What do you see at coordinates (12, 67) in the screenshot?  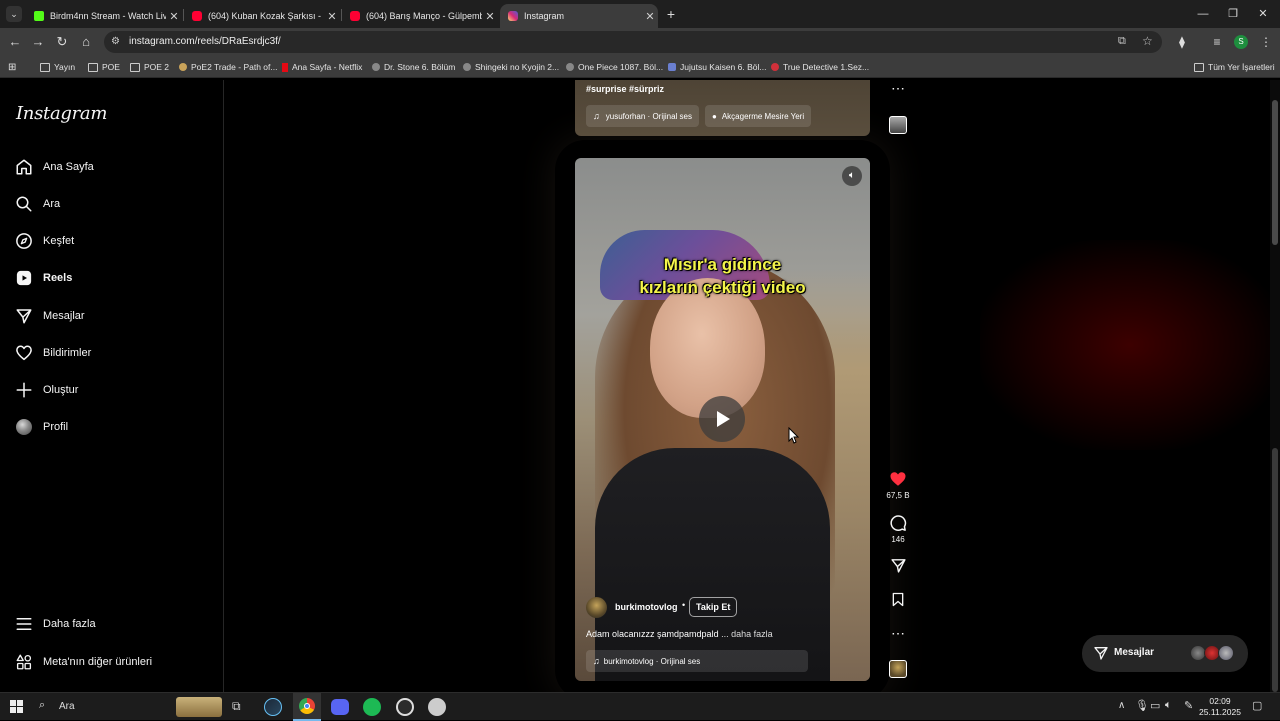 I see `apps-grid-icon: ⊞` at bounding box center [12, 67].